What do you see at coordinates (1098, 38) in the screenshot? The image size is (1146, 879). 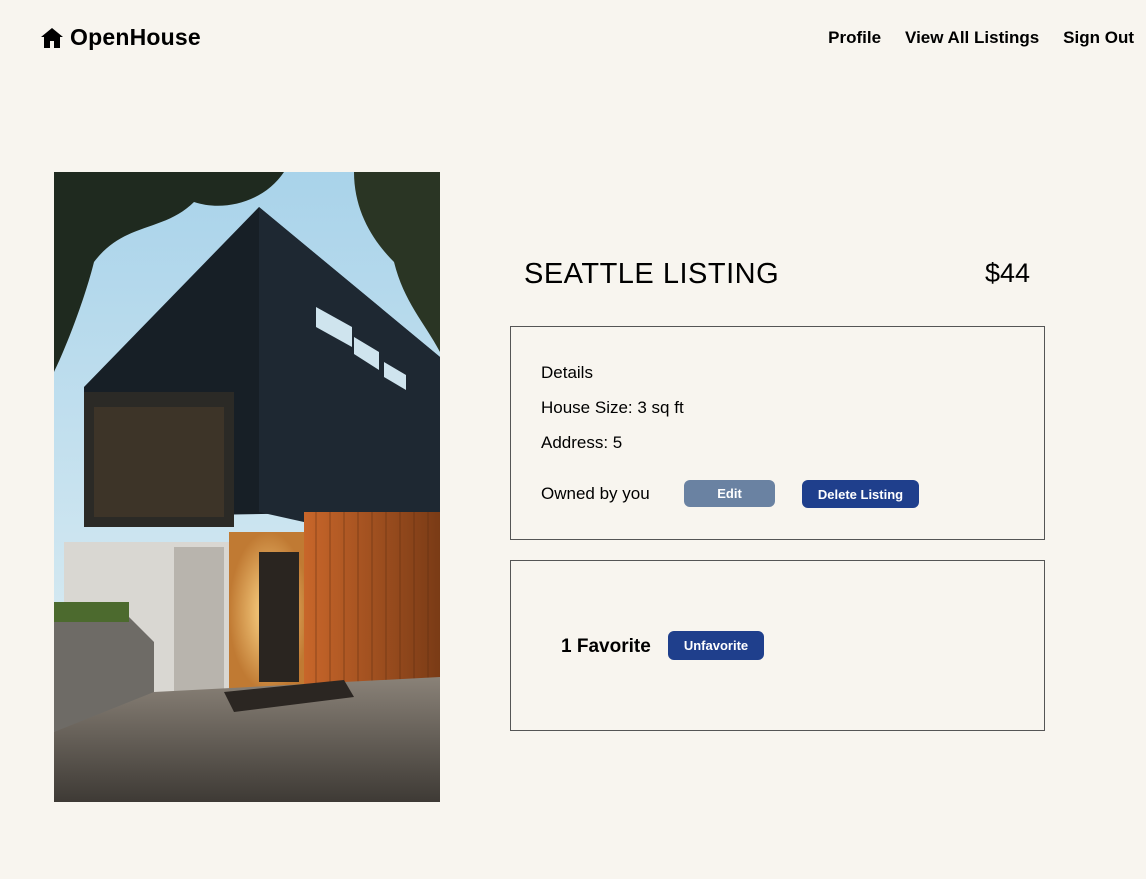 I see `nav-sign-out-link: Sign Out` at bounding box center [1098, 38].